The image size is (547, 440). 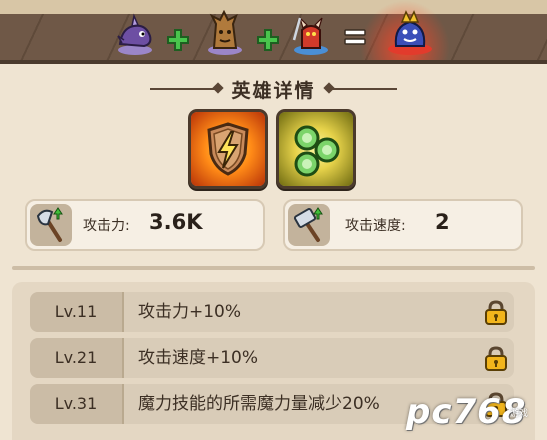 I want to click on skill-green-orbs, so click(x=316, y=149).